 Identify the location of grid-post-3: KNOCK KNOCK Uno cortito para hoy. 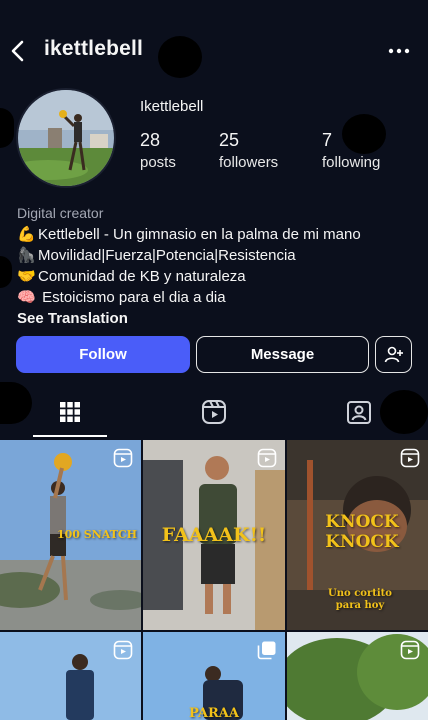
(357, 535).